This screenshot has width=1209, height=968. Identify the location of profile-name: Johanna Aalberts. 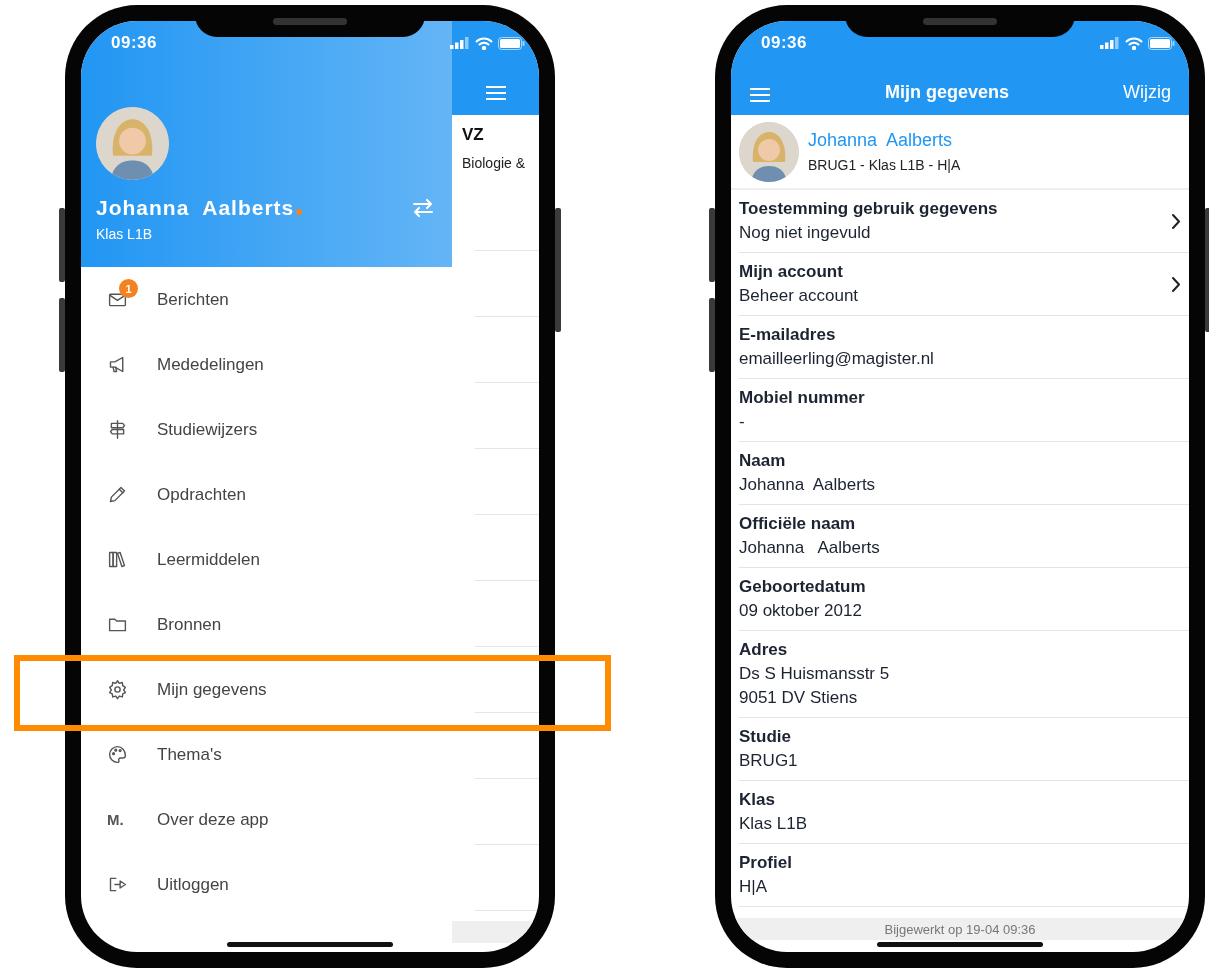
(881, 140).